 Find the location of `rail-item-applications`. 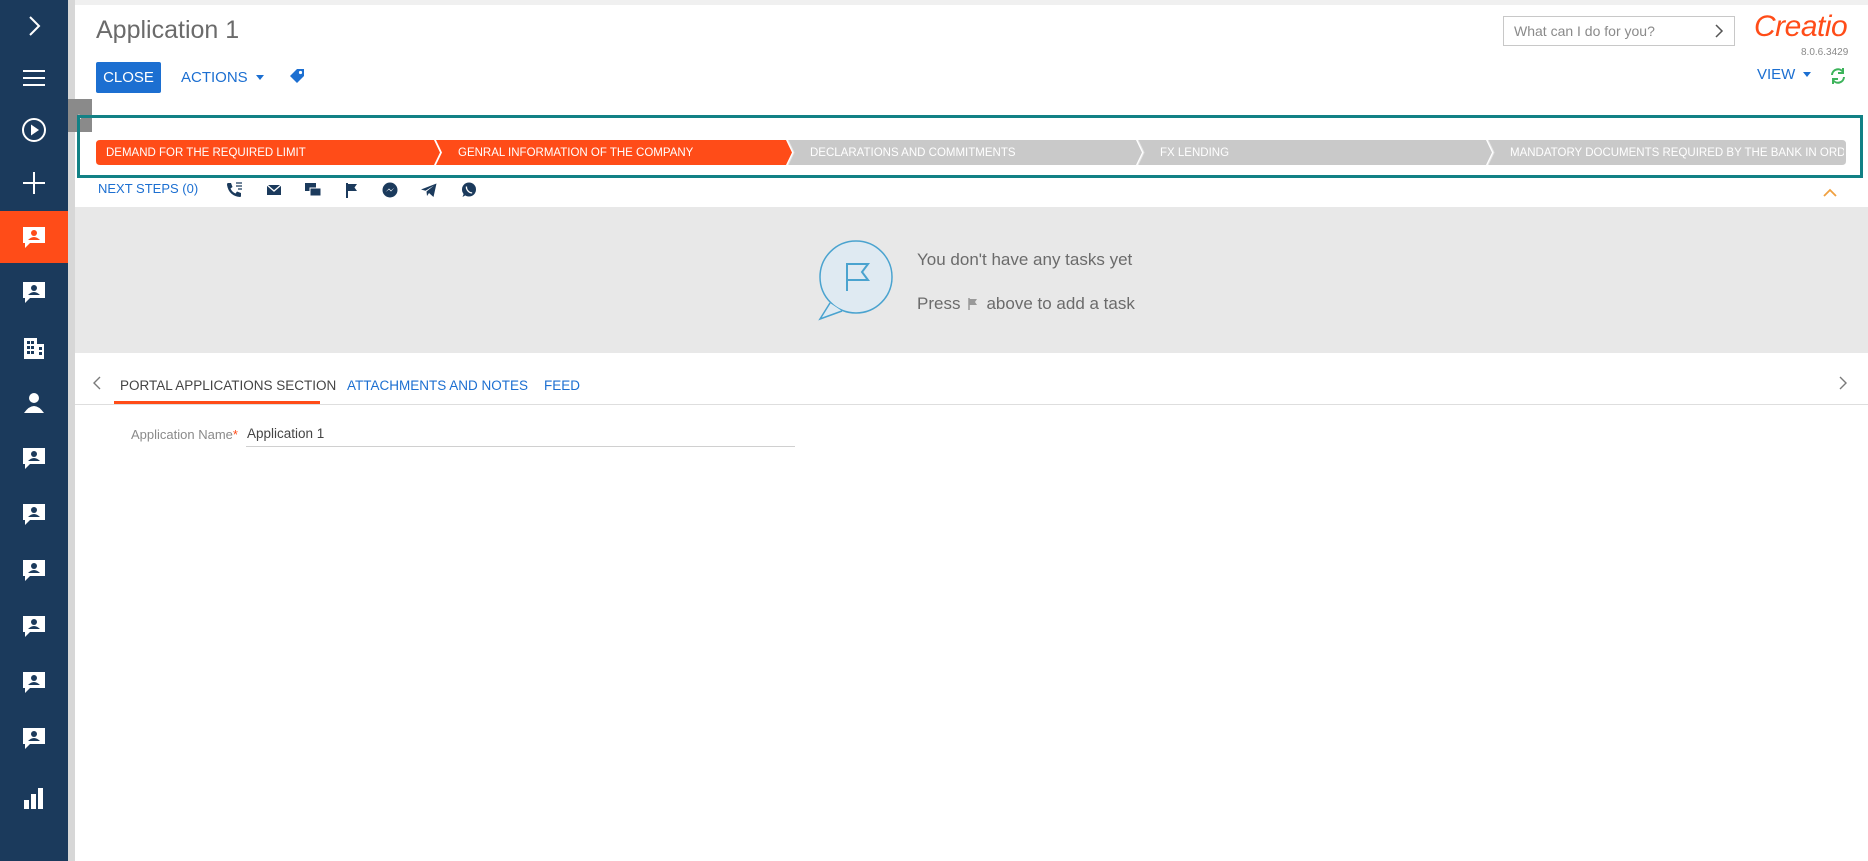

rail-item-applications is located at coordinates (34, 237).